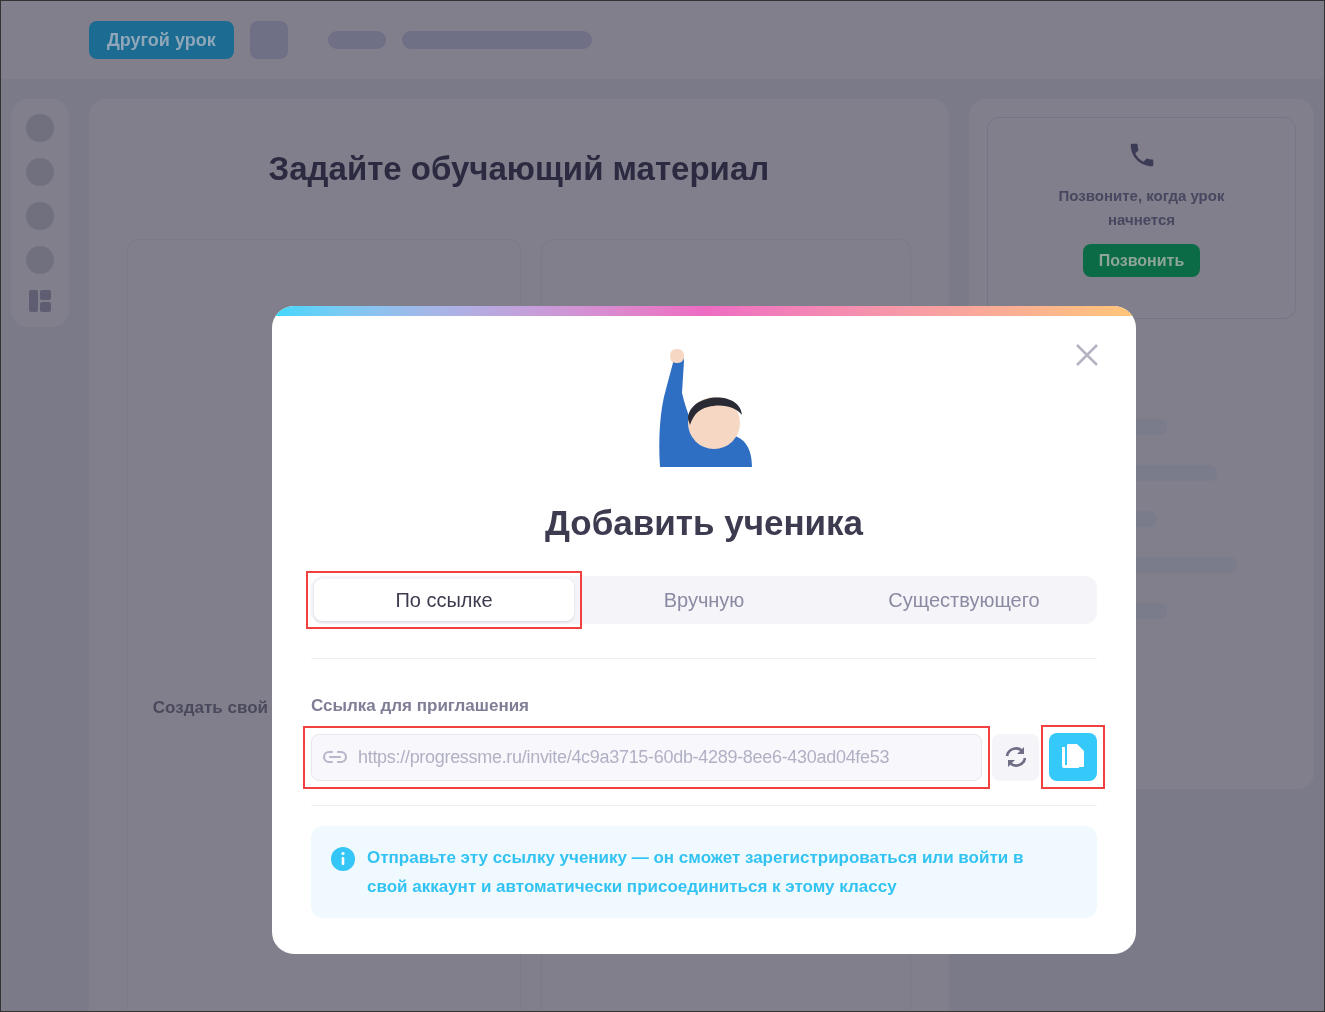 This screenshot has height=1012, width=1325. What do you see at coordinates (39, 301) in the screenshot?
I see `layout-icon` at bounding box center [39, 301].